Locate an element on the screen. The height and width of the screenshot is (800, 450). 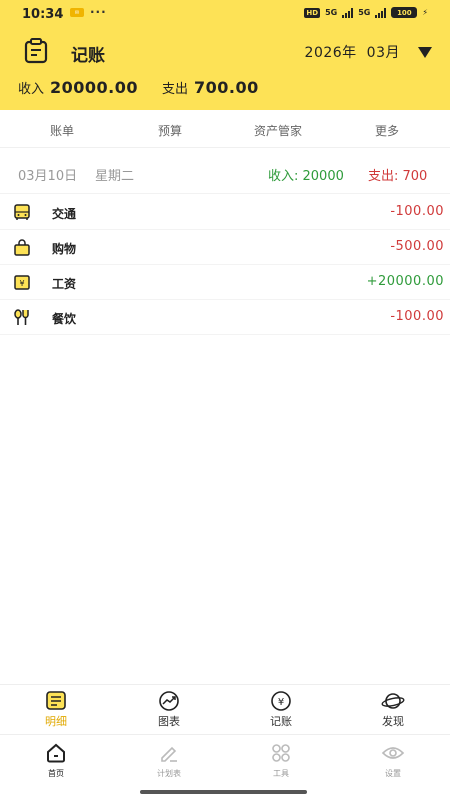
charging-icon: ⚡ is located at coordinates (425, 12).